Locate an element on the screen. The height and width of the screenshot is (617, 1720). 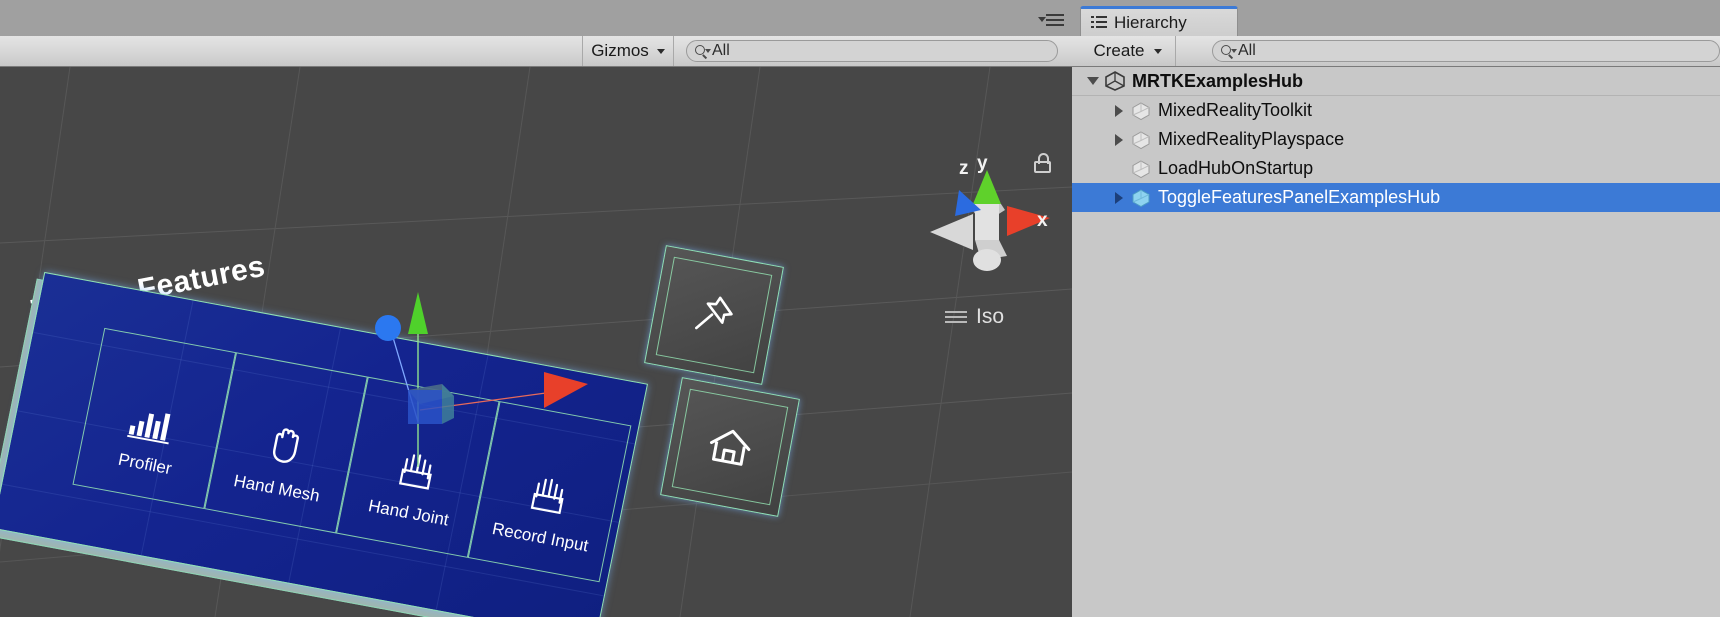
home-button is located at coordinates (730, 447).